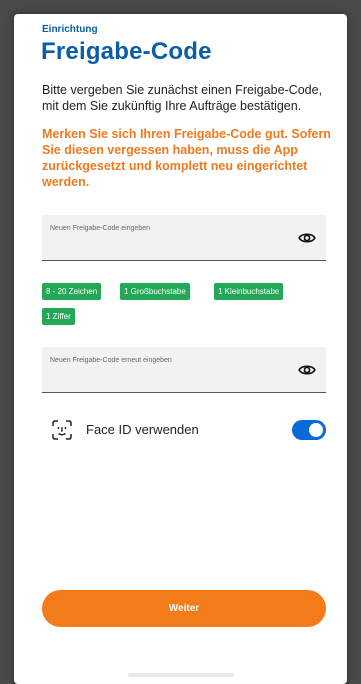 This screenshot has height=684, width=361. Describe the element at coordinates (316, 430) in the screenshot. I see `toggle-knob` at that location.